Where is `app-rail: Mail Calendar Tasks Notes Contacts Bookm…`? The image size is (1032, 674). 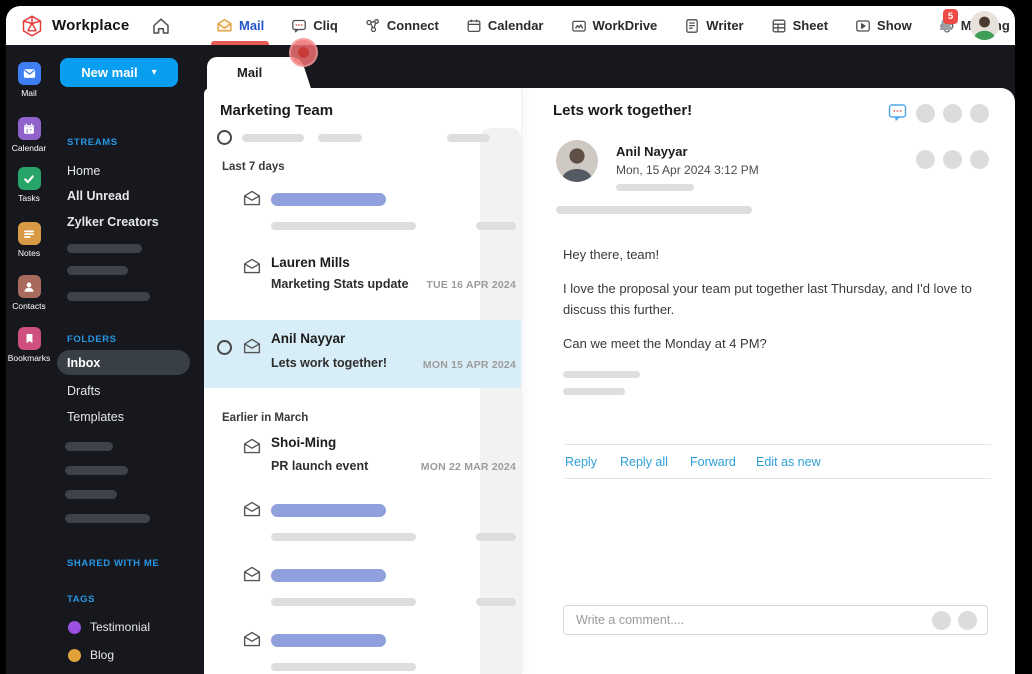 app-rail: Mail Calendar Tasks Notes Contacts Bookm… is located at coordinates (29, 359).